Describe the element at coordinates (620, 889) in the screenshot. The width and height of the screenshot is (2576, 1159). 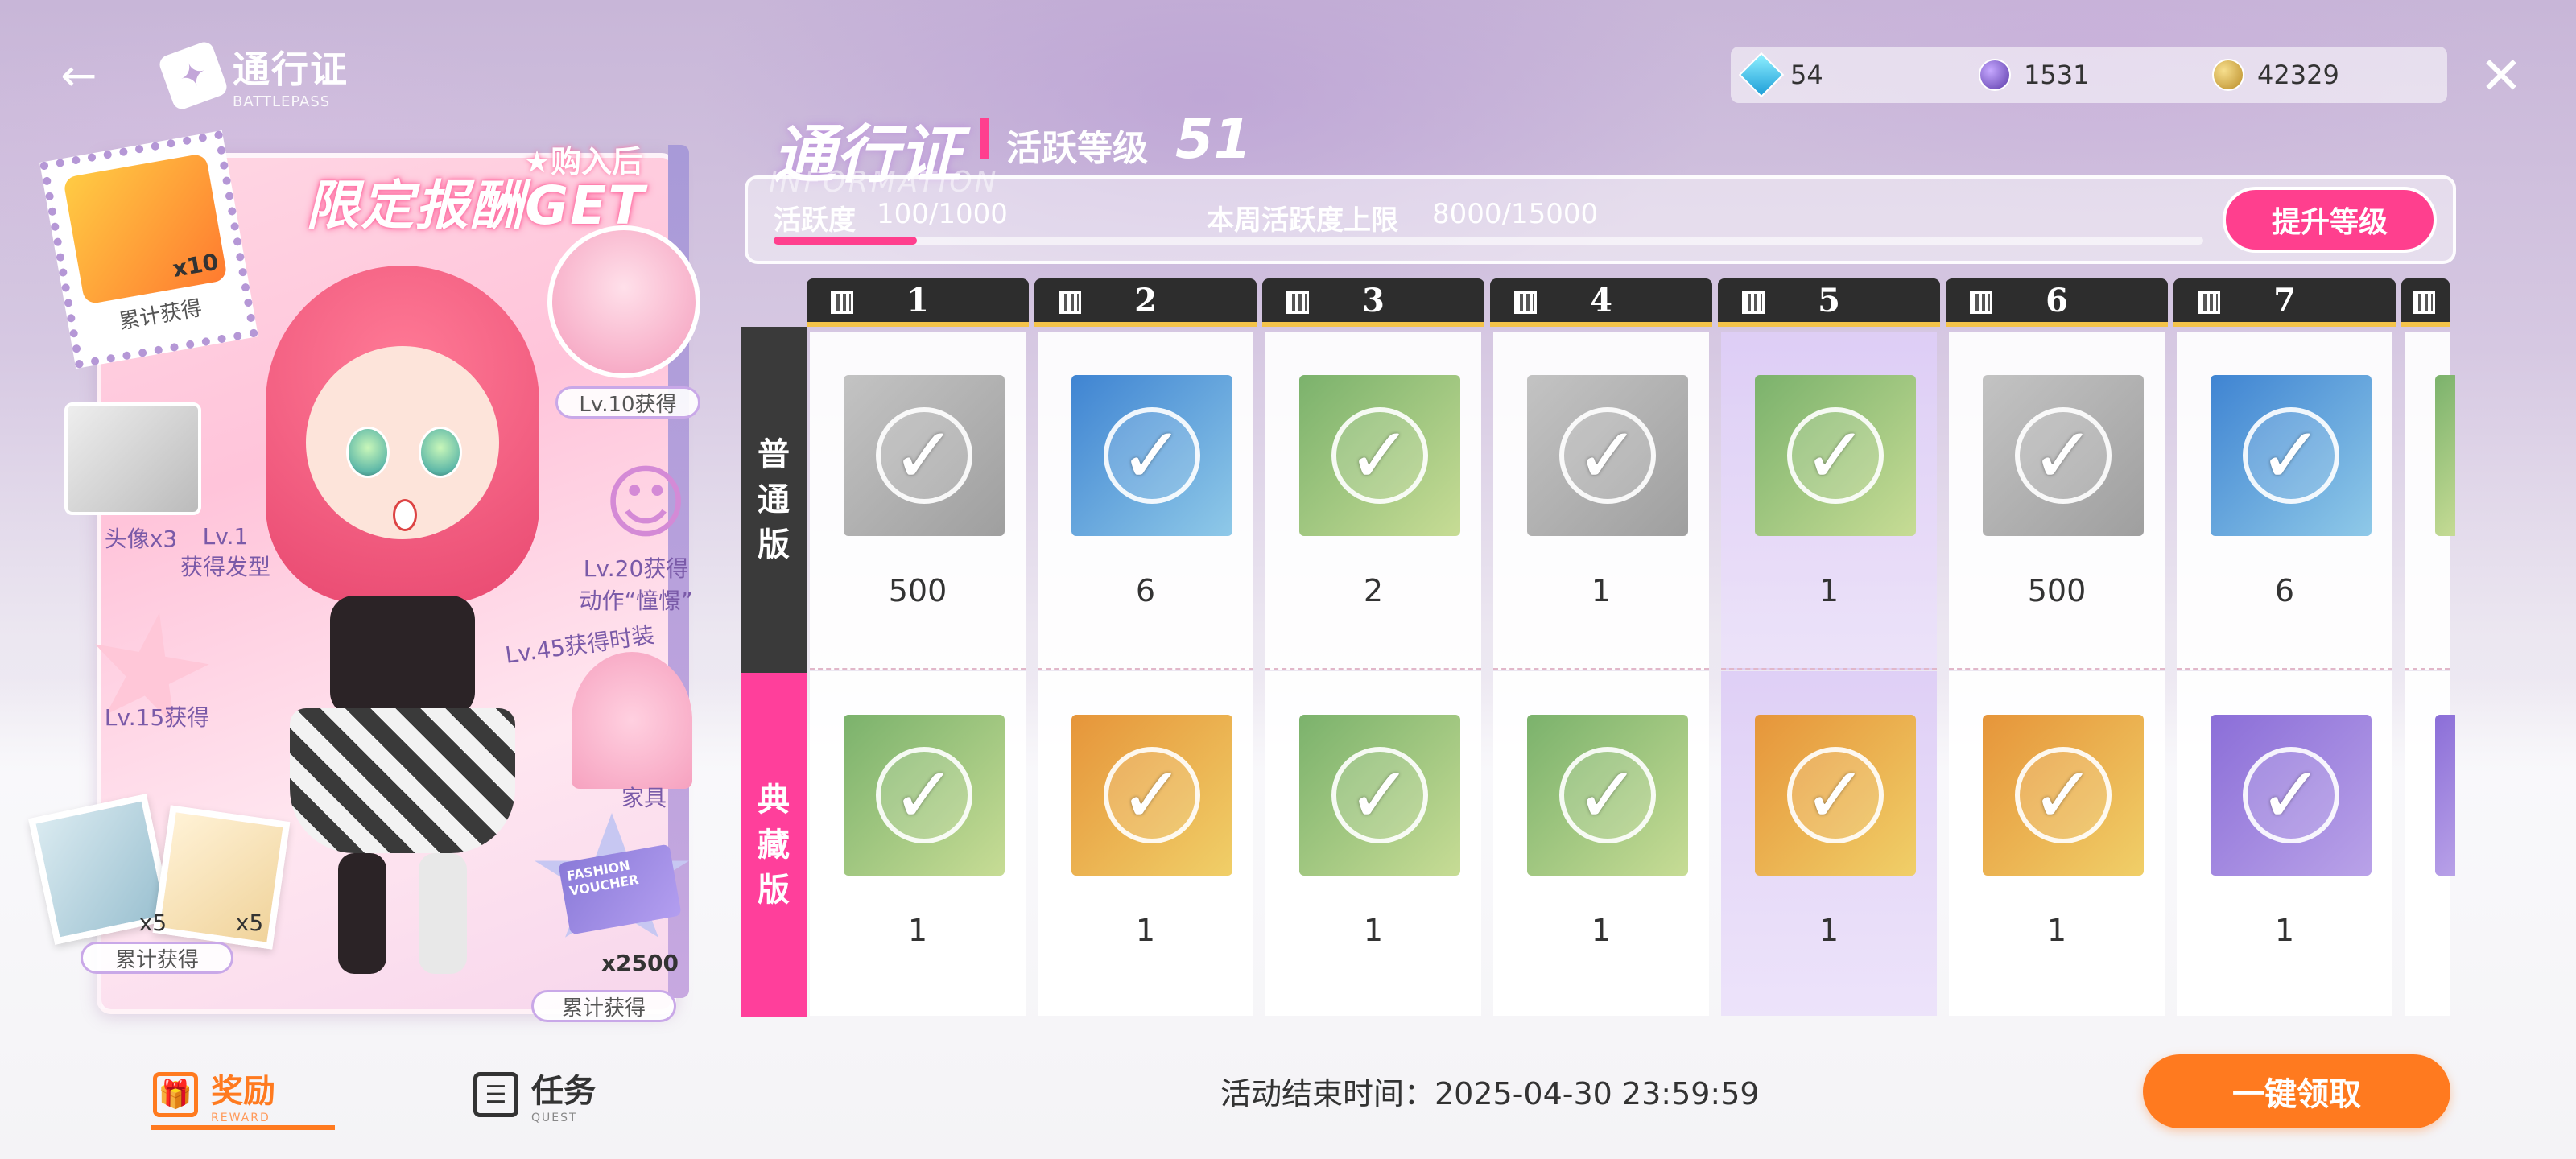
I see `voucher-text: FASHION VOUCHER` at that location.